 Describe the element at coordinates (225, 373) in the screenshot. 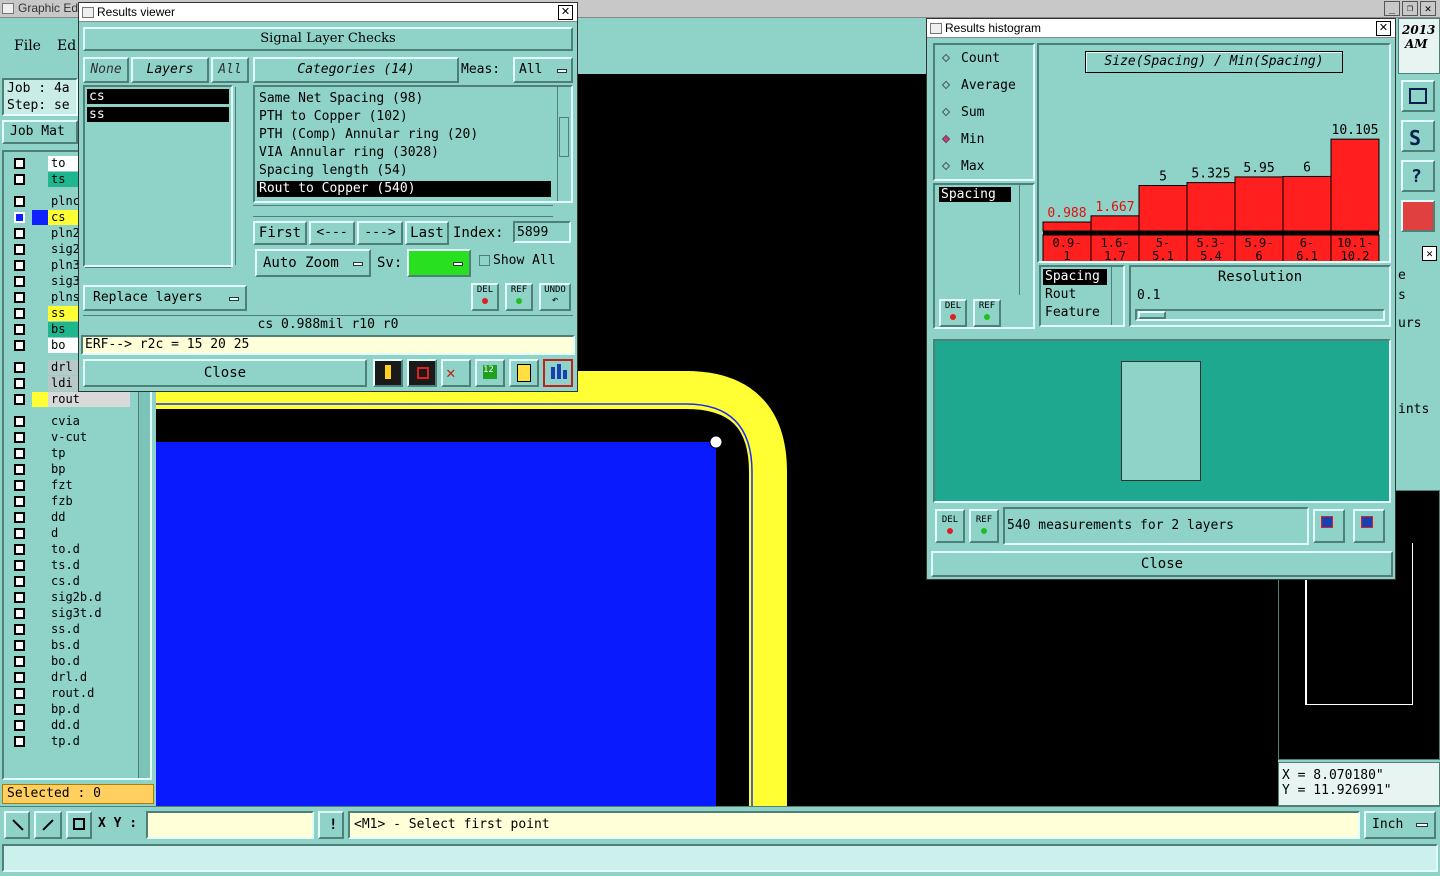

I see `close-button: Close` at that location.